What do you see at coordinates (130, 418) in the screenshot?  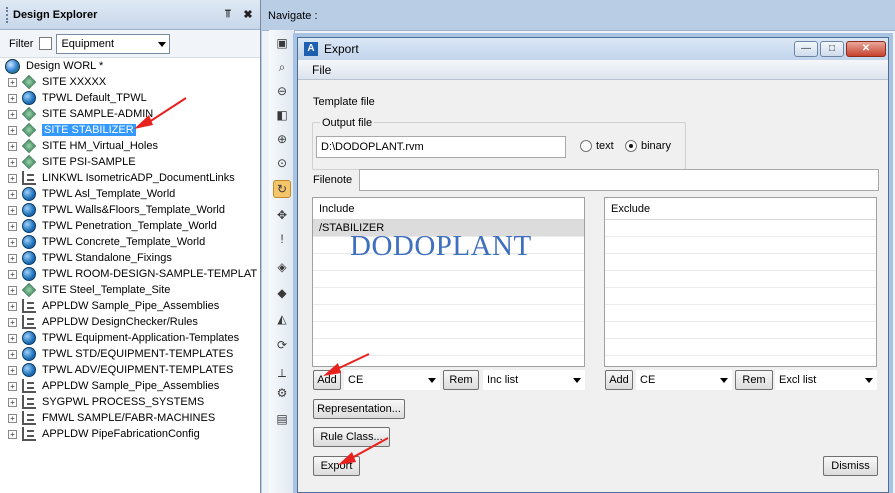 I see `tree-item: + FMWL SAMPLE/FABR-MACHINES` at bounding box center [130, 418].